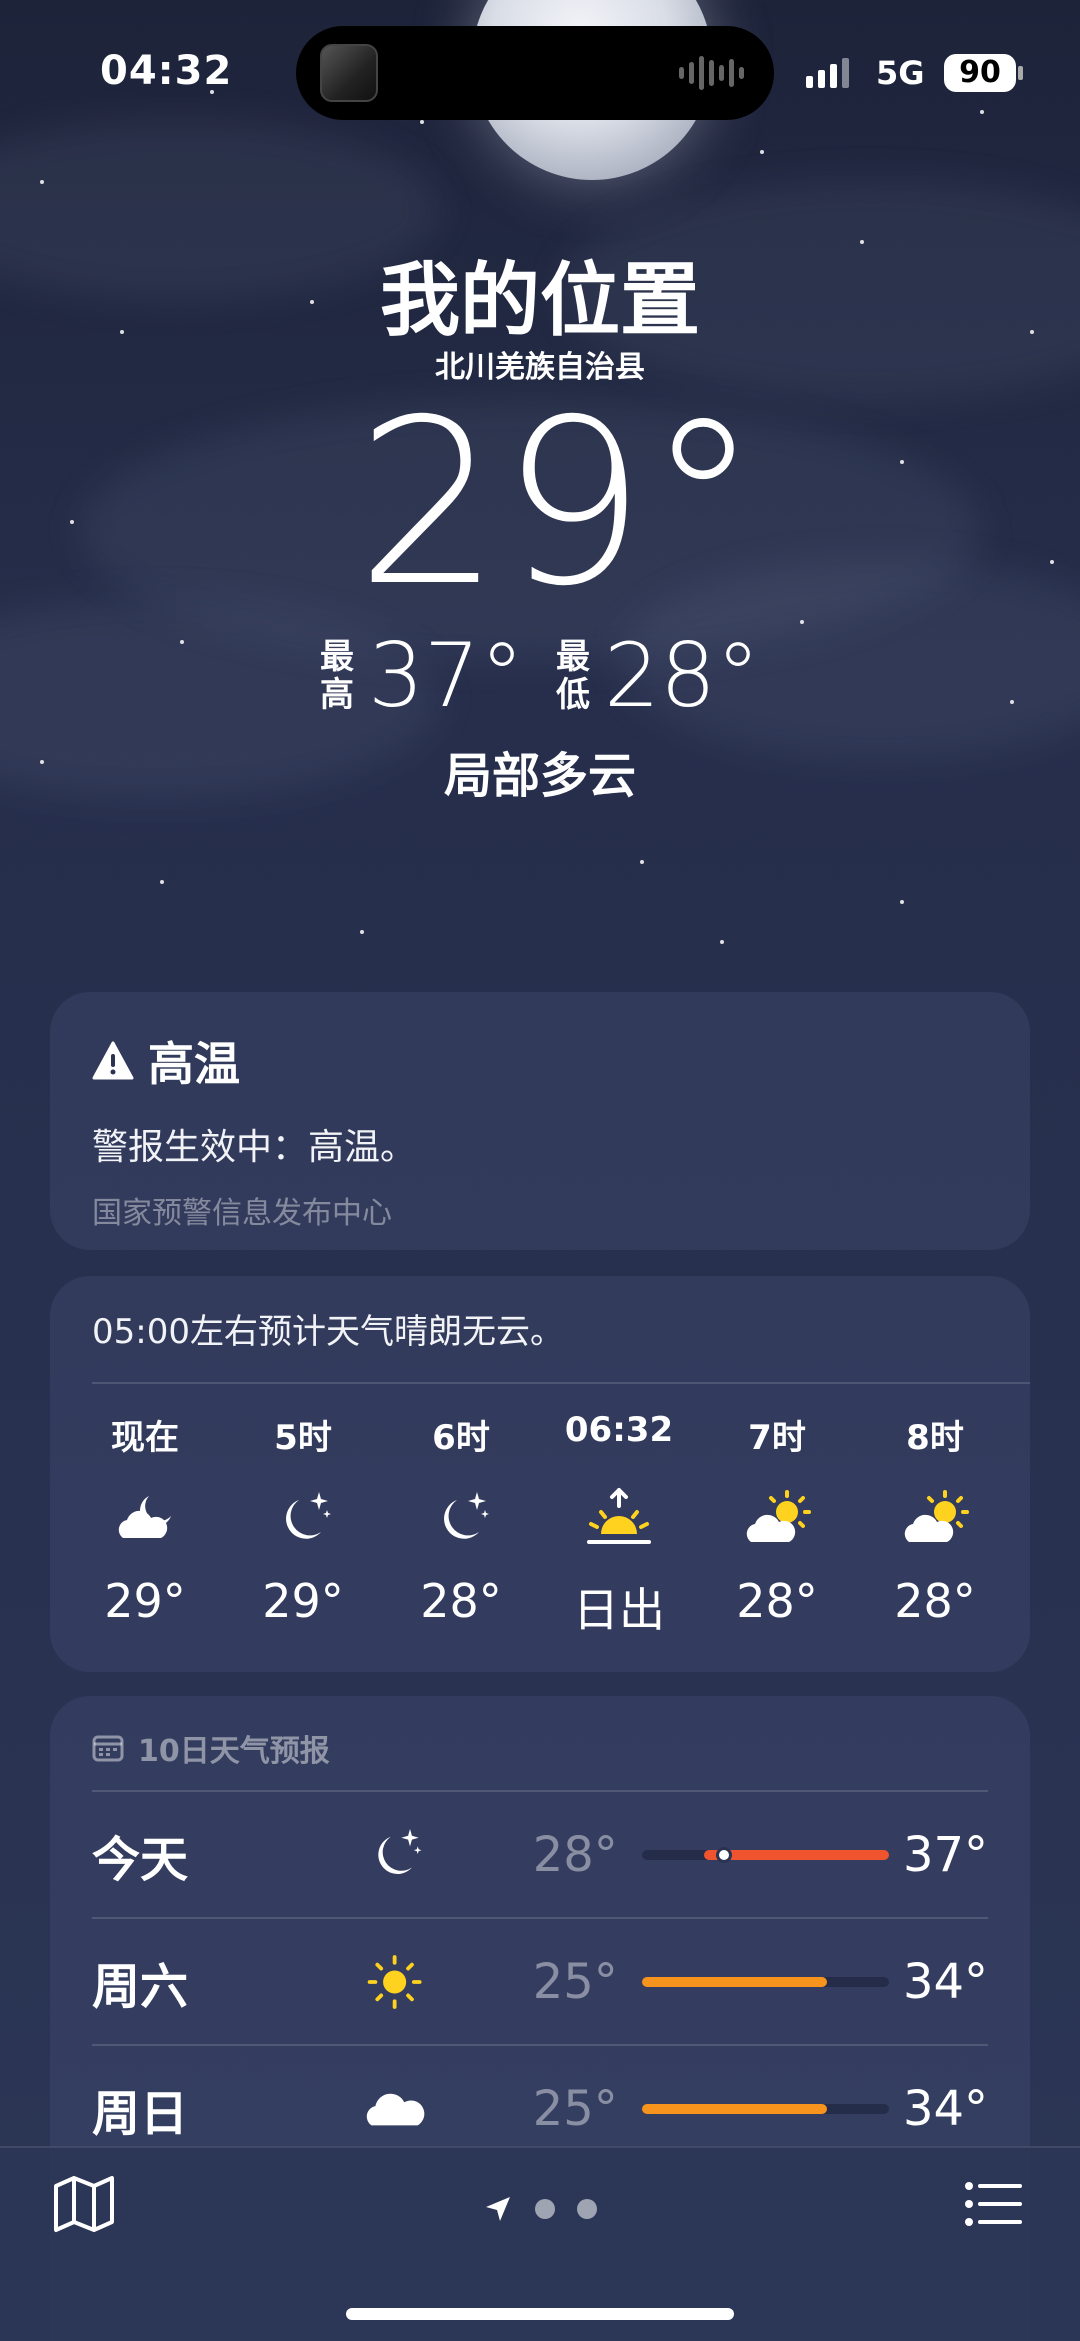 The width and height of the screenshot is (1080, 2341). I want to click on low-value: 28°, so click(682, 675).